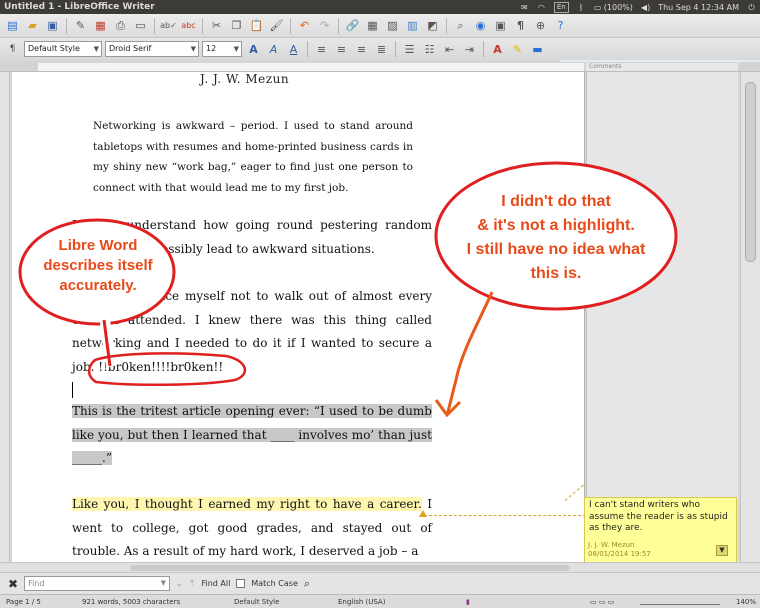  I want to click on redo-icon: ↷, so click(324, 25).